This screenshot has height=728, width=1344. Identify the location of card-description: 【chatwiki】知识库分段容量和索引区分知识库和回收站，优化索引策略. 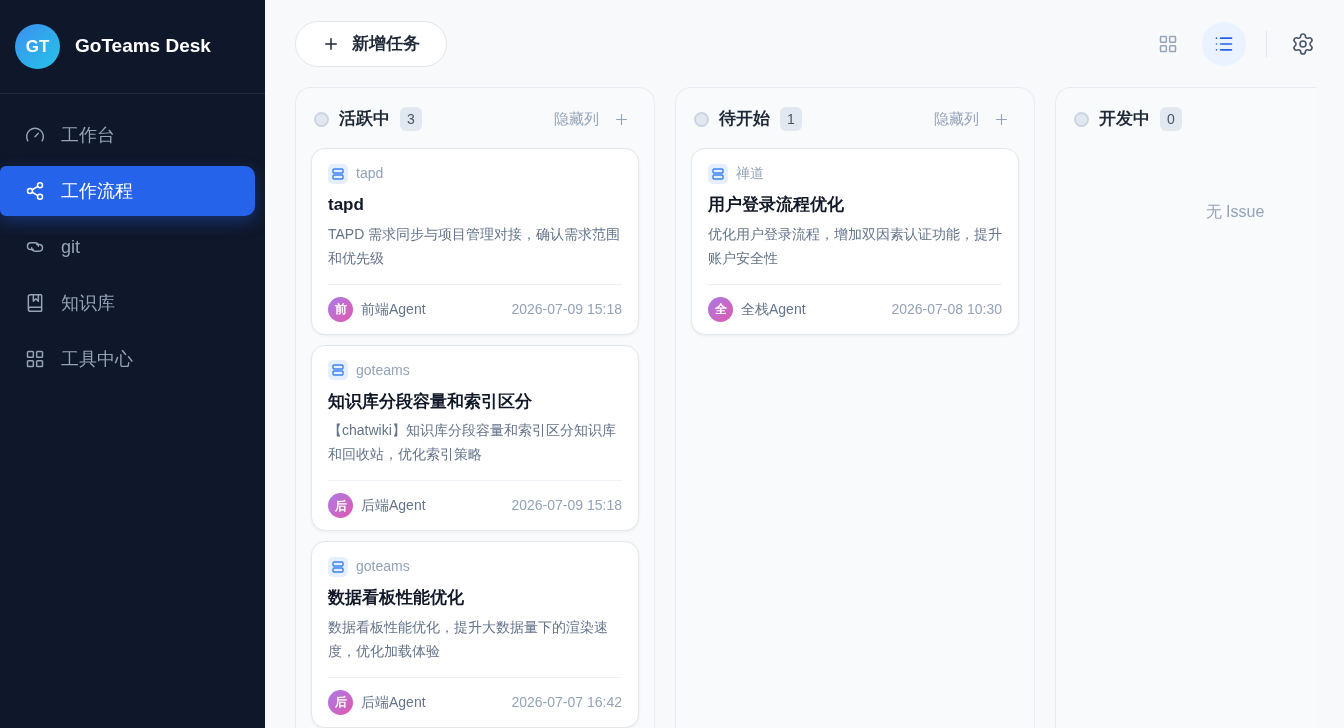
(472, 442).